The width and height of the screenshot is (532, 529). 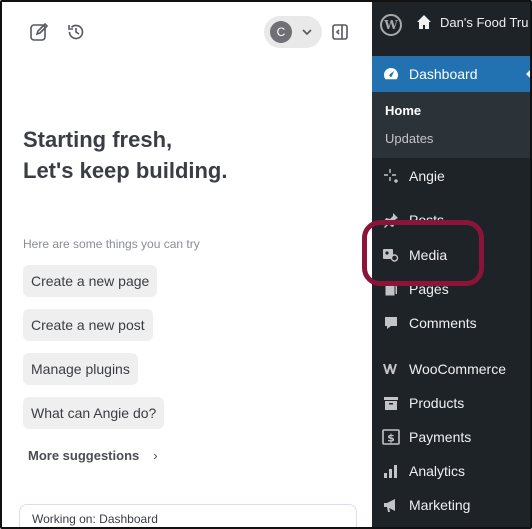 I want to click on menu-dashboard: Dashboard, so click(x=451, y=74).